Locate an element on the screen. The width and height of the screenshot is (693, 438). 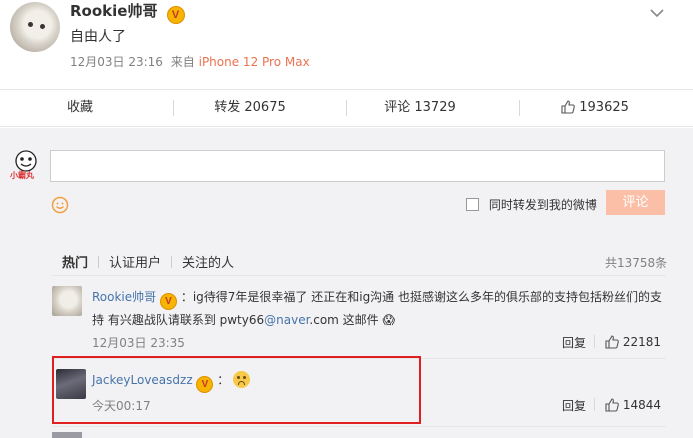
tab-hot: 热门 is located at coordinates (75, 261).